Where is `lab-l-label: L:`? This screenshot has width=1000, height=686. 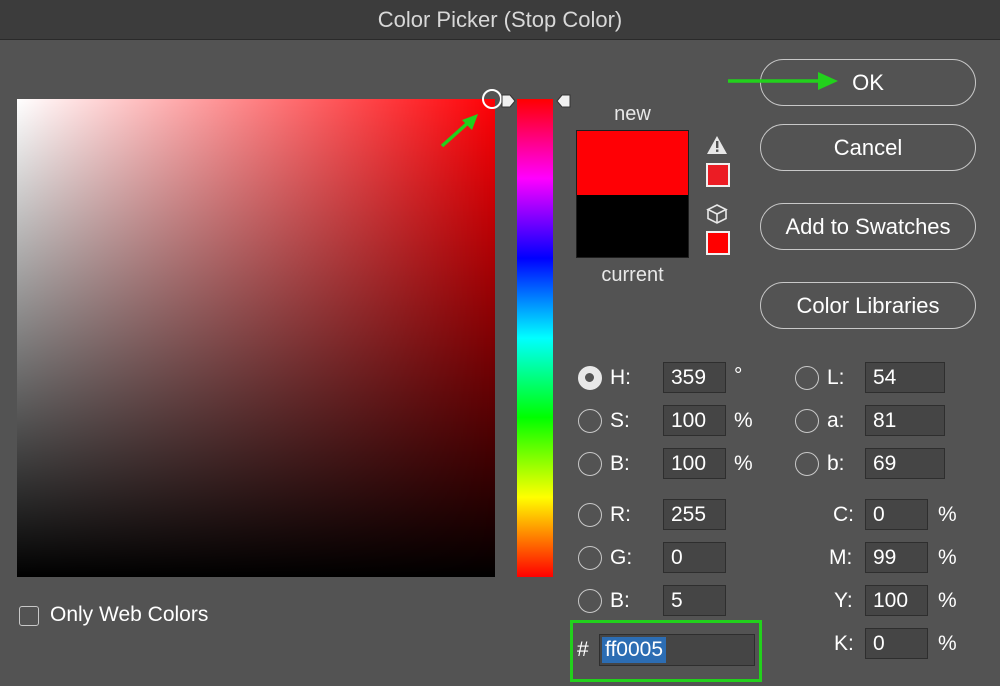 lab-l-label: L: is located at coordinates (836, 377).